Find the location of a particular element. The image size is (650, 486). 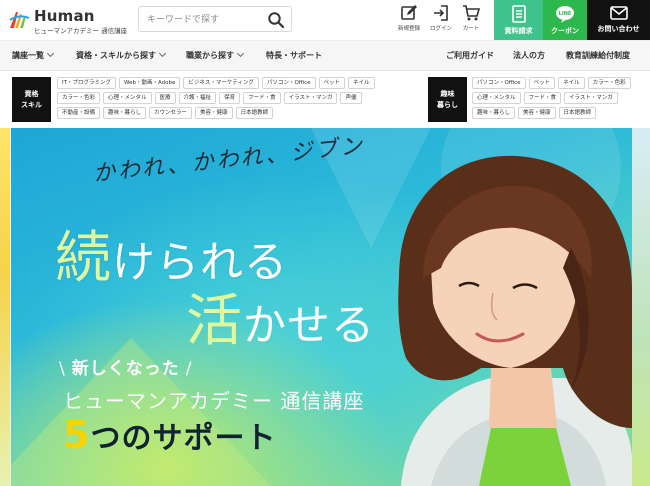

cart-button: カート is located at coordinates (471, 21).